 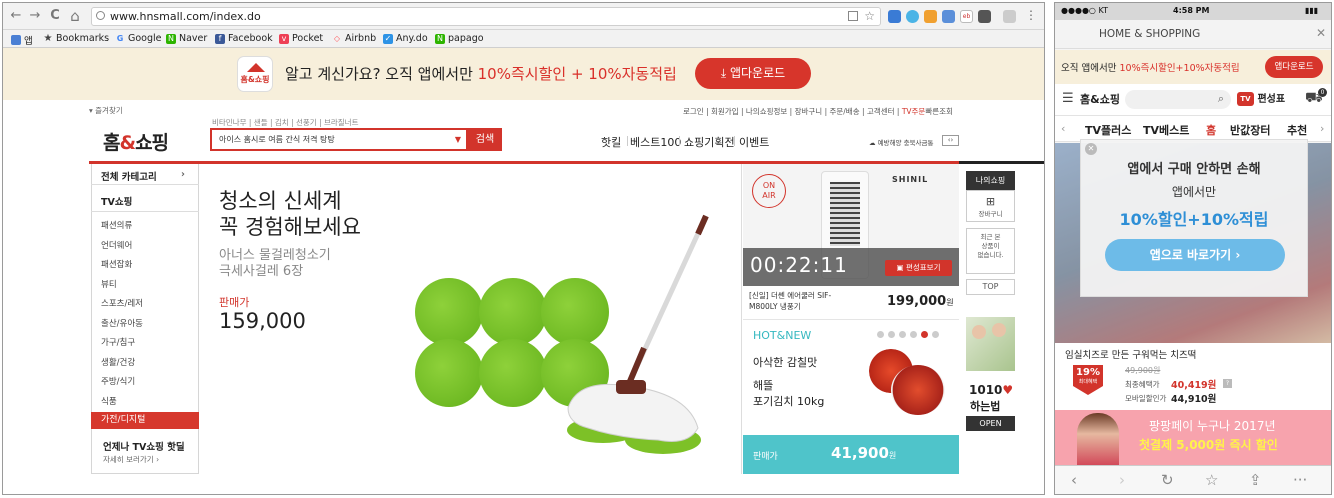 What do you see at coordinates (136, 141) in the screenshot?
I see `site-logo: 홈&쇼핑` at bounding box center [136, 141].